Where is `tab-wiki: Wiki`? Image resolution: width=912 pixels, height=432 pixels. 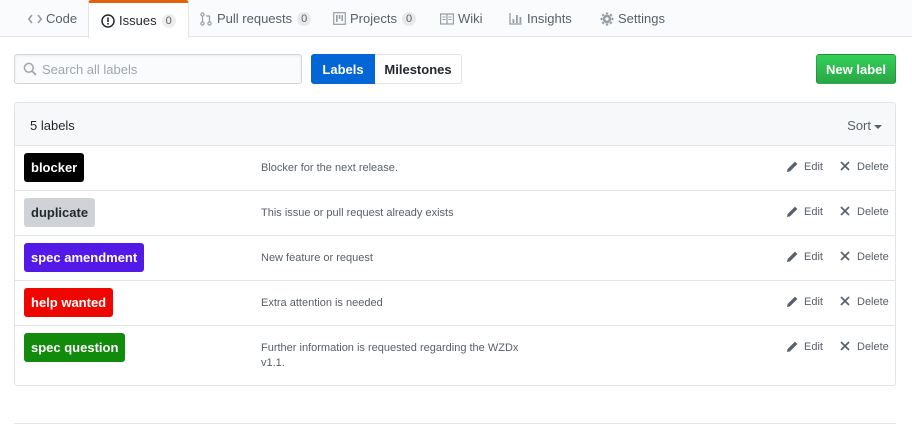 tab-wiki: Wiki is located at coordinates (461, 18).